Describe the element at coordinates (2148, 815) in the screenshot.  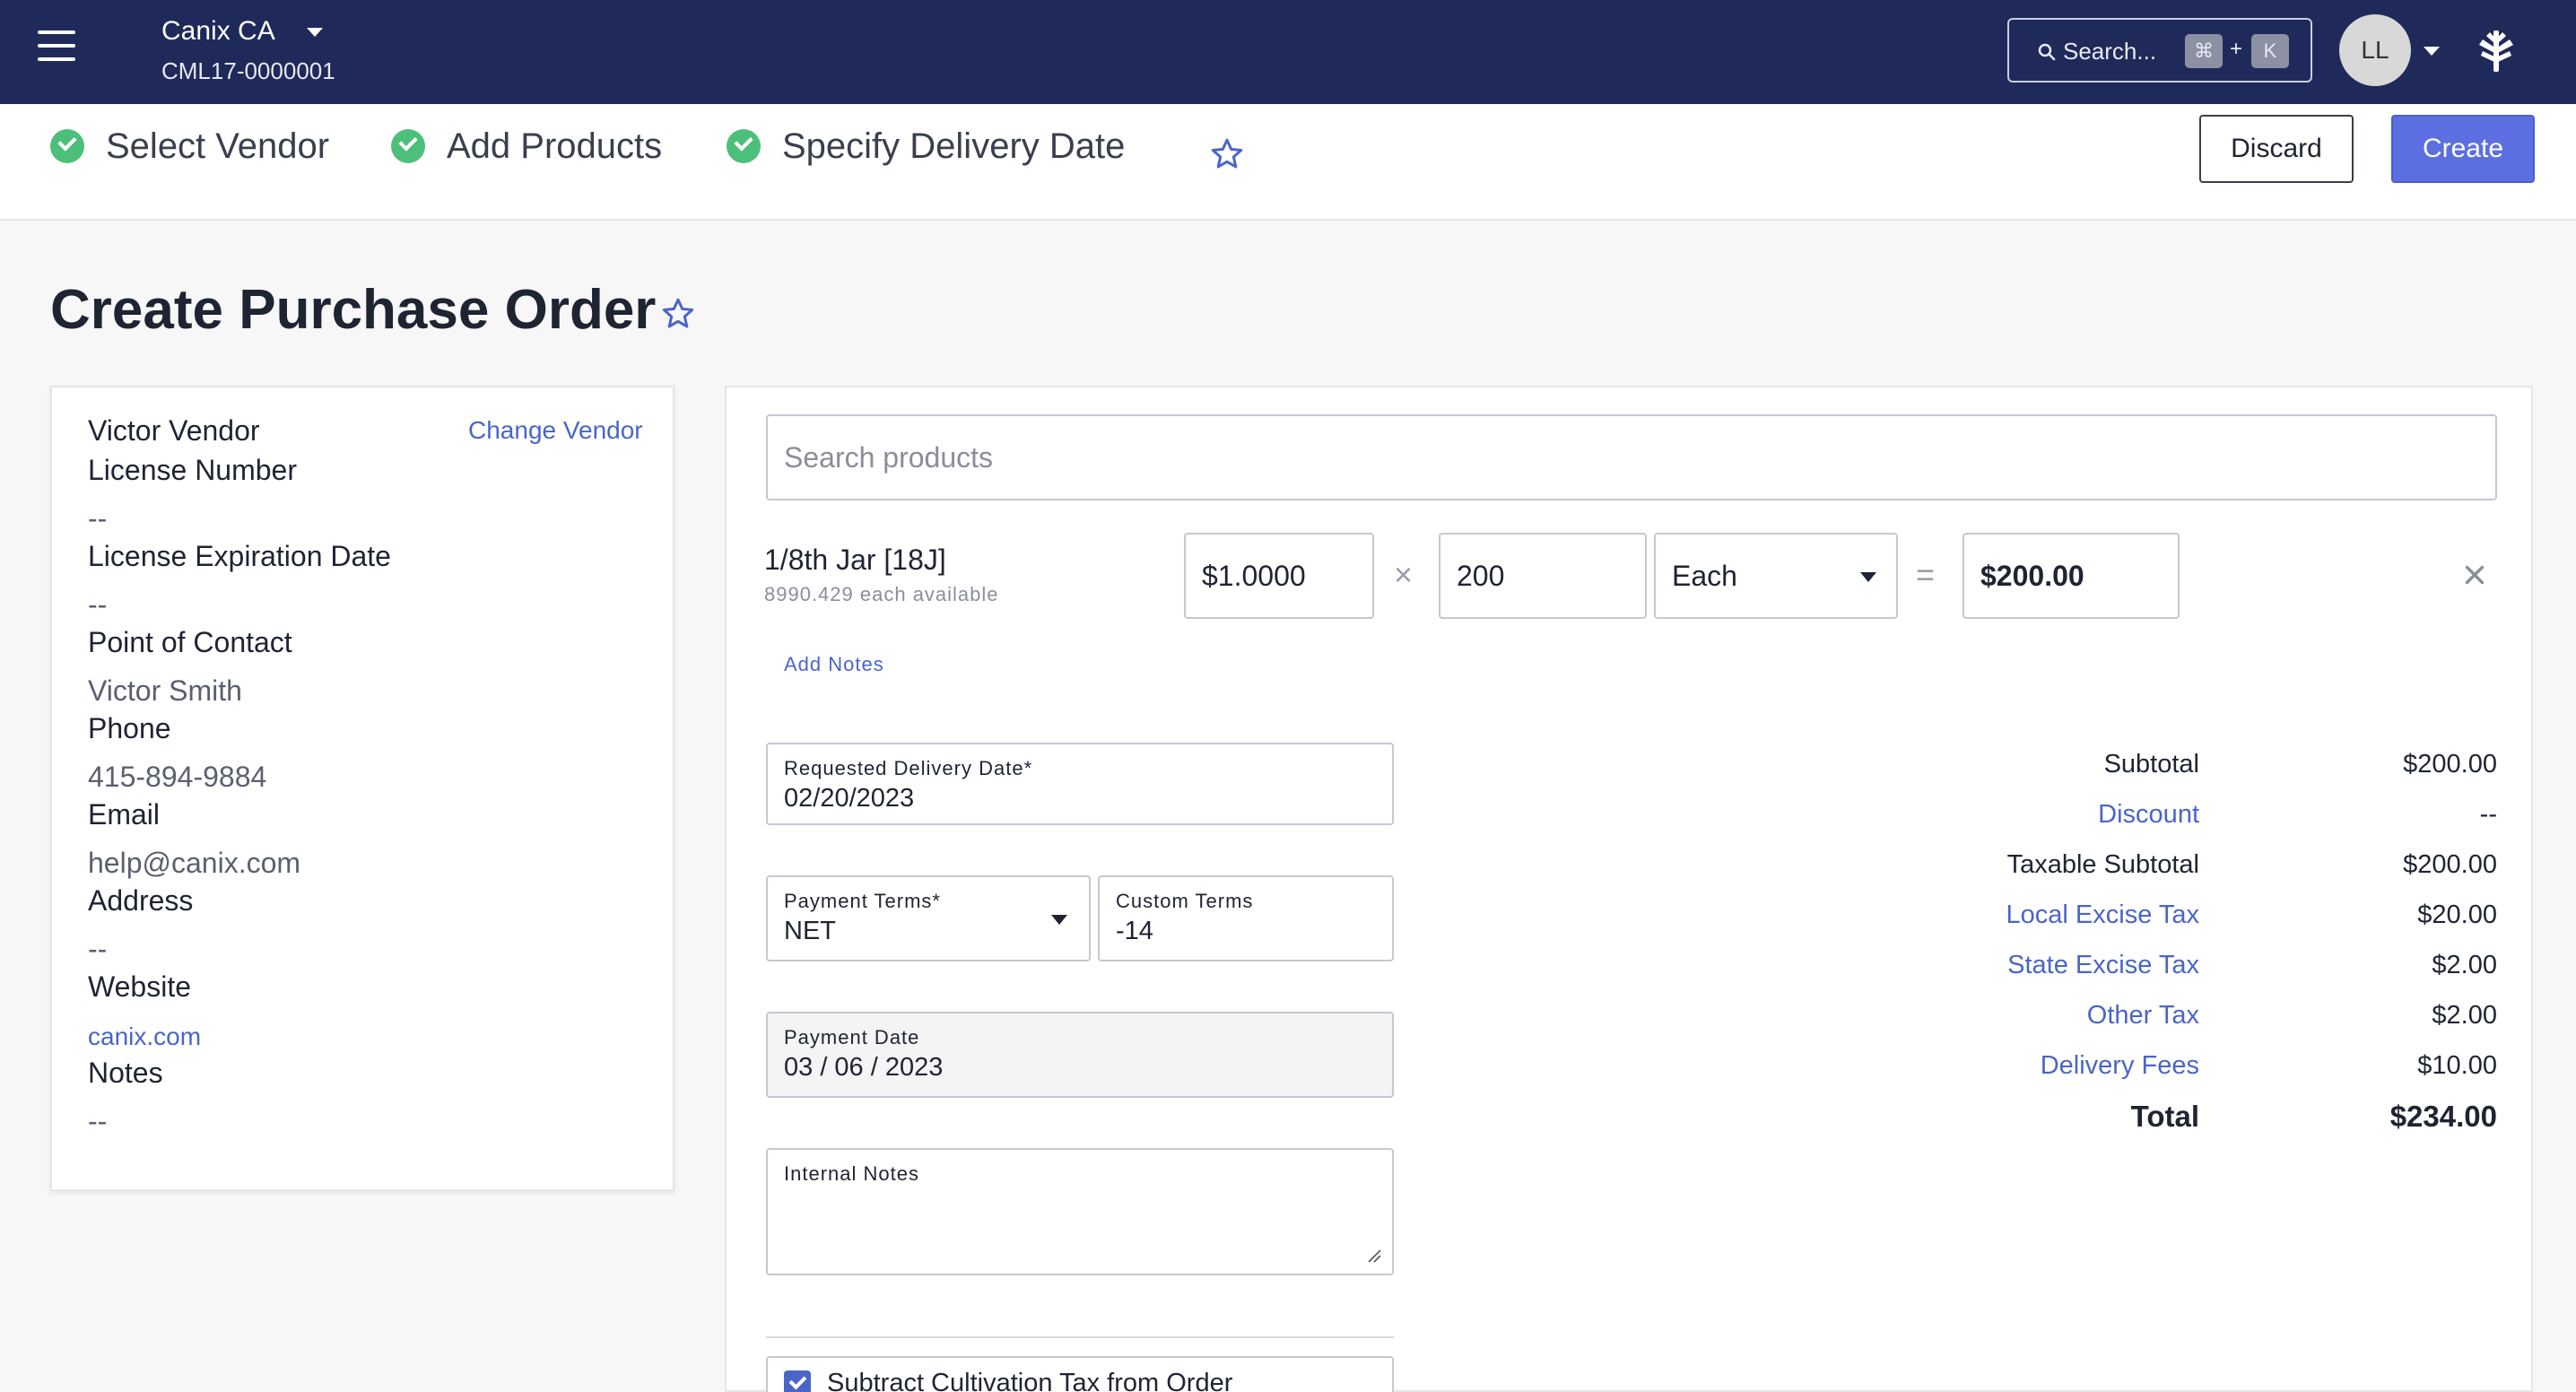
I see `summary-discount-link: Discount` at that location.